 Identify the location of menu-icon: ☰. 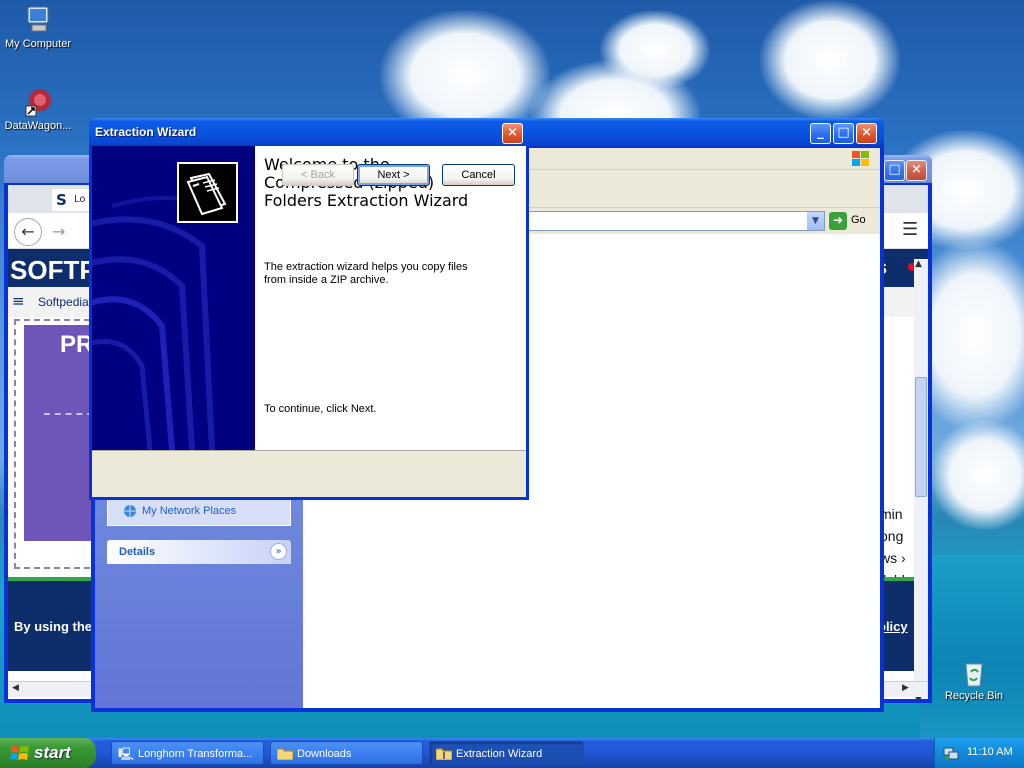
(910, 229).